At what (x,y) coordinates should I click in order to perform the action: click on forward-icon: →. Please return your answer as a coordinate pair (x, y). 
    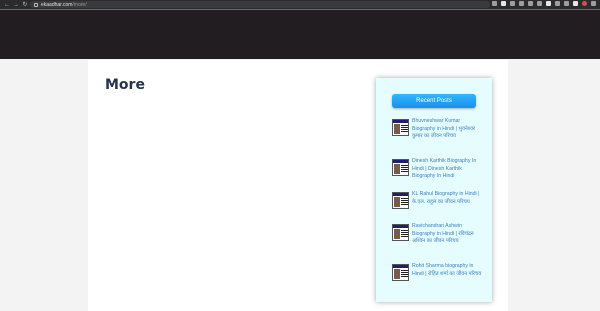
    Looking at the image, I should click on (16, 5).